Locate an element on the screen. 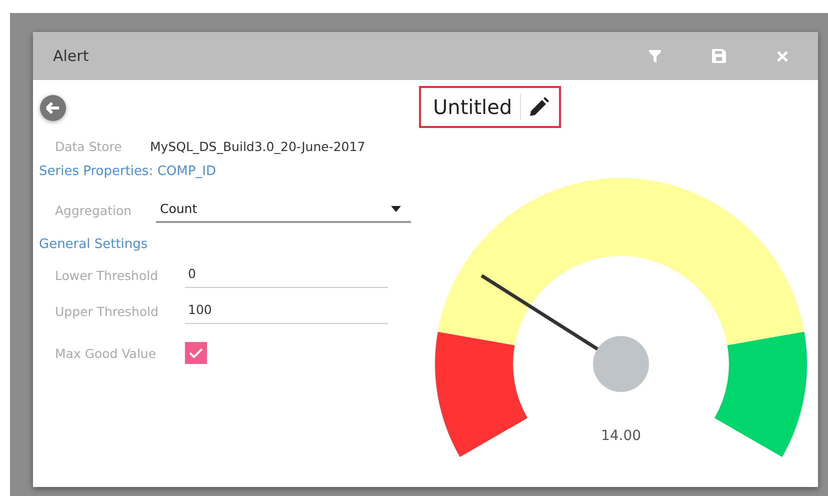 The image size is (828, 496). field-label: Data Store is located at coordinates (89, 146).